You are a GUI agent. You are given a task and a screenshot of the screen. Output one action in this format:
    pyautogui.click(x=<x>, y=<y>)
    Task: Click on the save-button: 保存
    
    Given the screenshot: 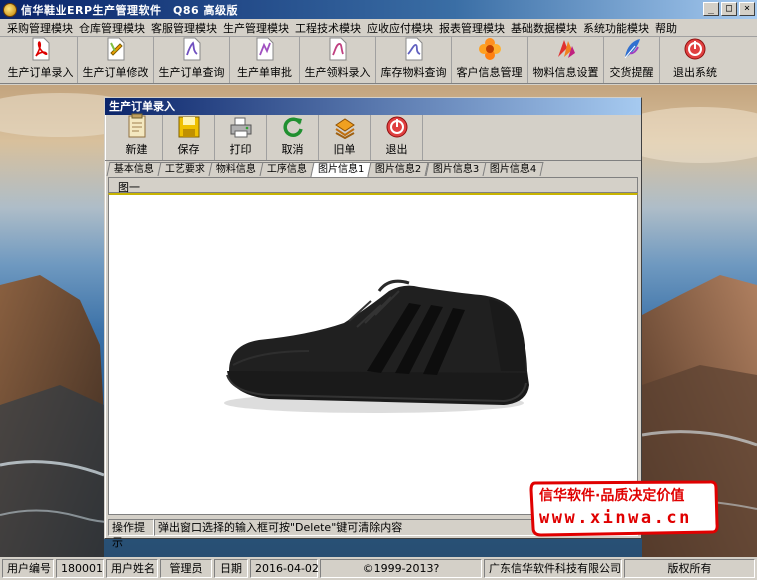 What is the action you would take?
    pyautogui.click(x=189, y=137)
    